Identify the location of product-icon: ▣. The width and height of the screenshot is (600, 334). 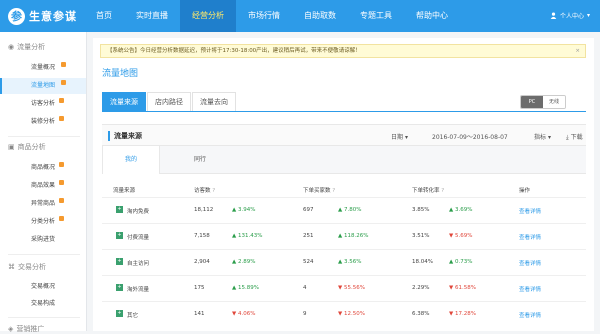
(11, 147).